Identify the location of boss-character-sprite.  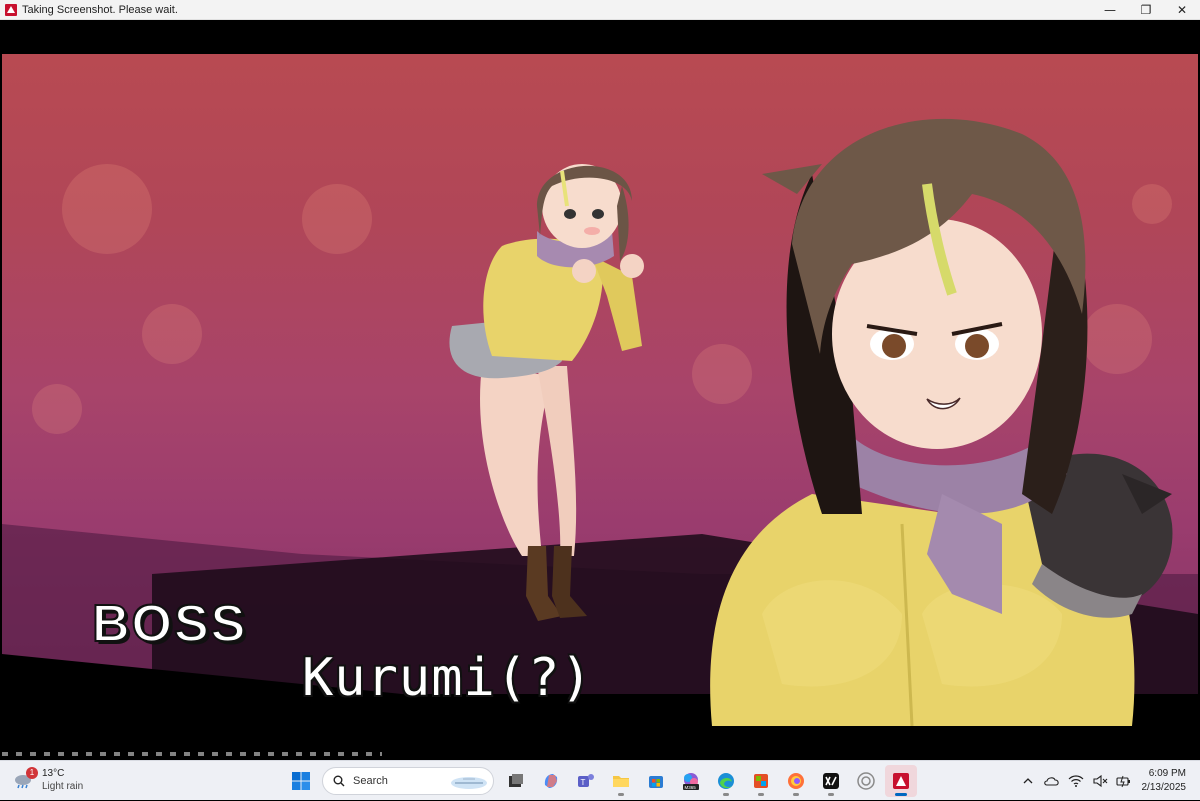
(546, 392).